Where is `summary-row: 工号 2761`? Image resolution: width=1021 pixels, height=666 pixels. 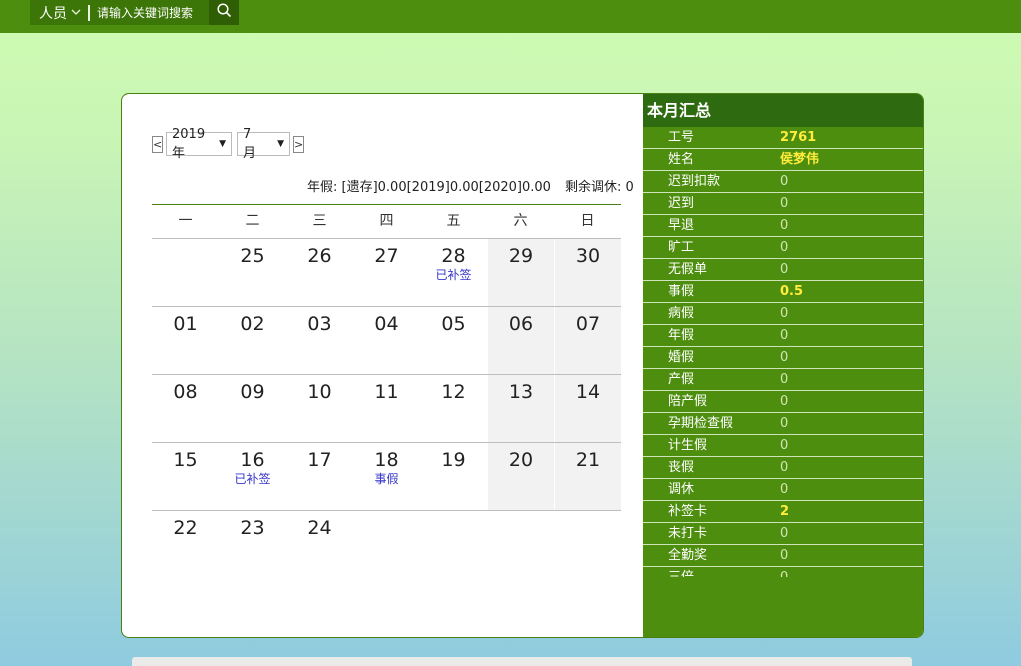
summary-row: 工号 2761 is located at coordinates (783, 138).